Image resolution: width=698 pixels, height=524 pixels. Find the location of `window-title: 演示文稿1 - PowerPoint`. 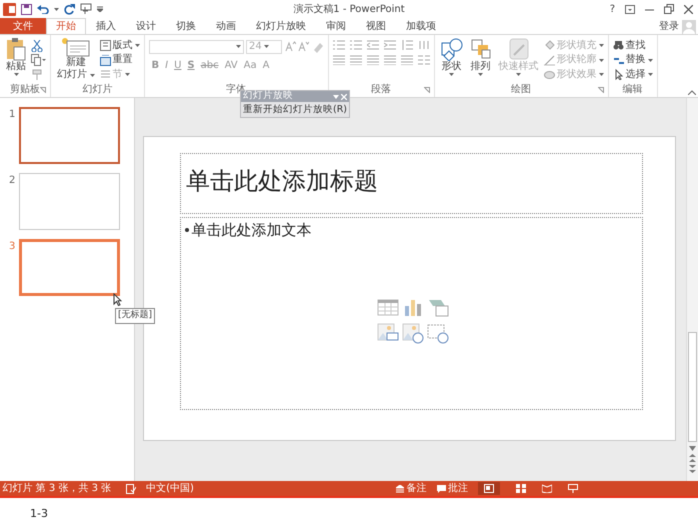

window-title: 演示文稿1 - PowerPoint is located at coordinates (349, 9).